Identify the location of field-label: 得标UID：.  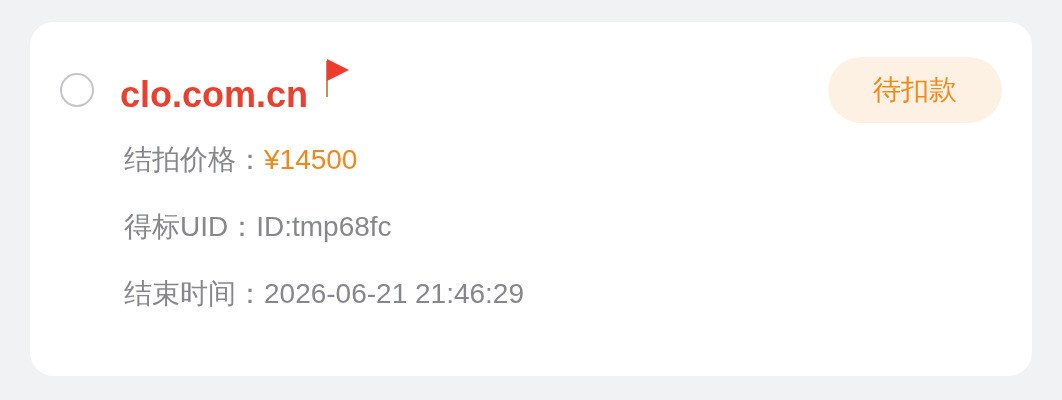
(190, 227).